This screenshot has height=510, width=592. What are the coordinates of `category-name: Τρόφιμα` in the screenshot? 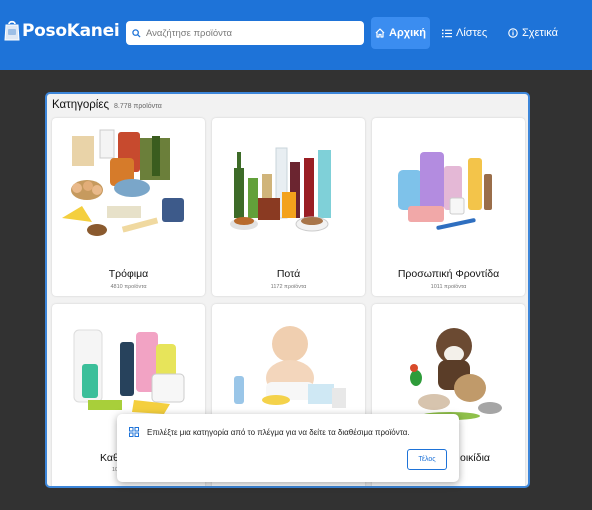 It's located at (128, 274).